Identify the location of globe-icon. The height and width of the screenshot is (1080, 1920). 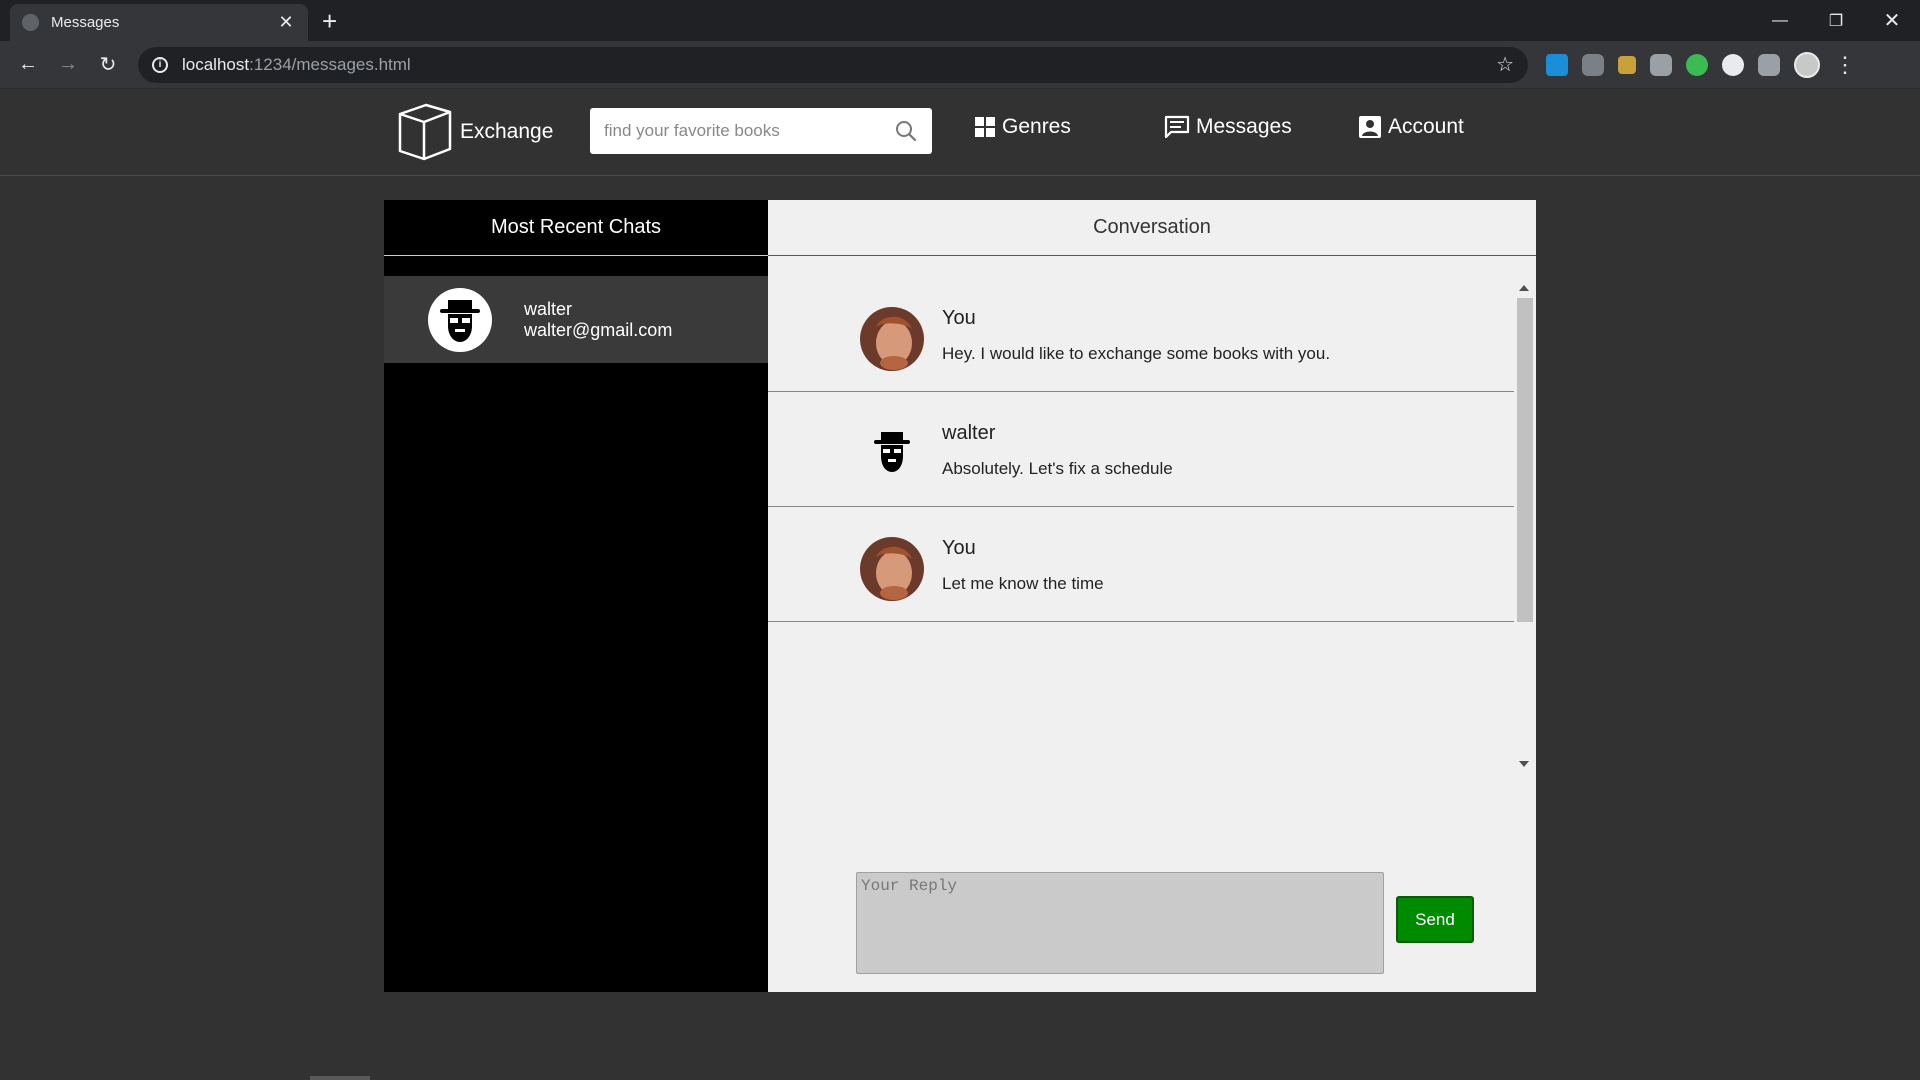
(30, 22).